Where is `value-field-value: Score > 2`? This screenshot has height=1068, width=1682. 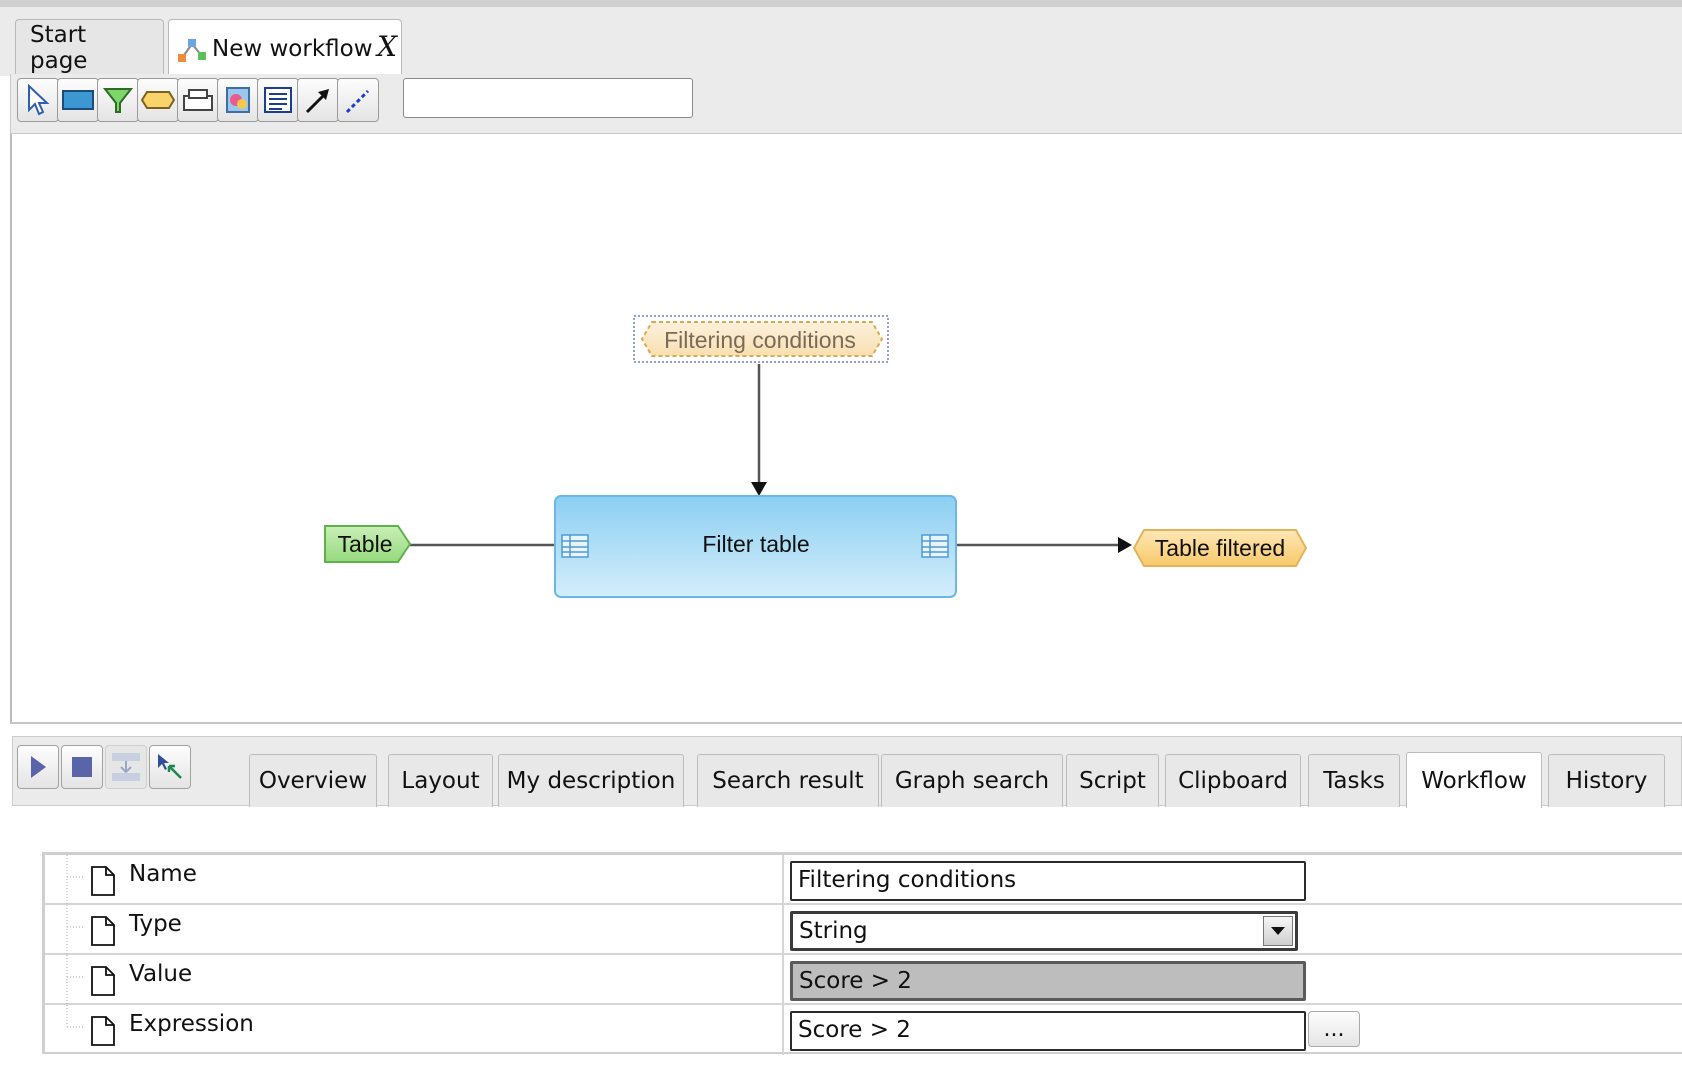 value-field-value: Score > 2 is located at coordinates (855, 981).